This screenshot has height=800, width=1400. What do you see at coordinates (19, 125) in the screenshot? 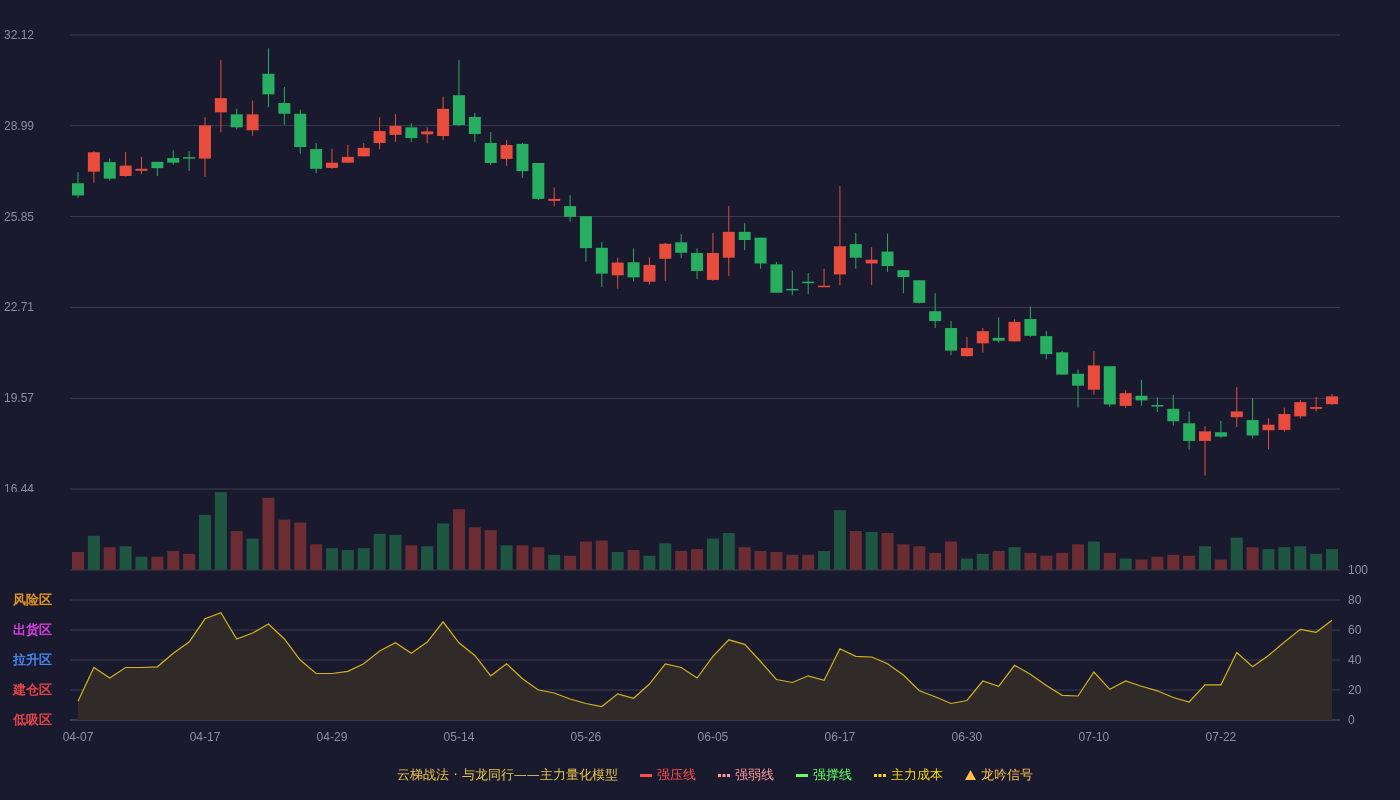
I see `price-axis-label: 28.99` at bounding box center [19, 125].